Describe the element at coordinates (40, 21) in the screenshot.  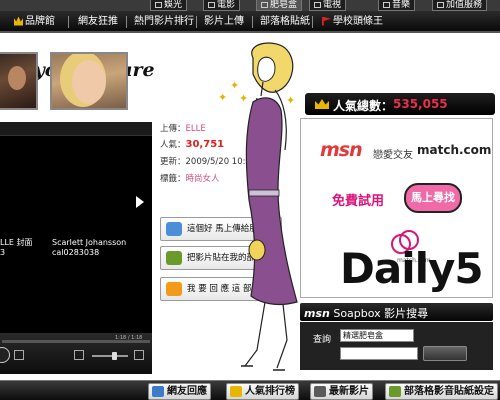
I see `nav-label: 品牌館` at that location.